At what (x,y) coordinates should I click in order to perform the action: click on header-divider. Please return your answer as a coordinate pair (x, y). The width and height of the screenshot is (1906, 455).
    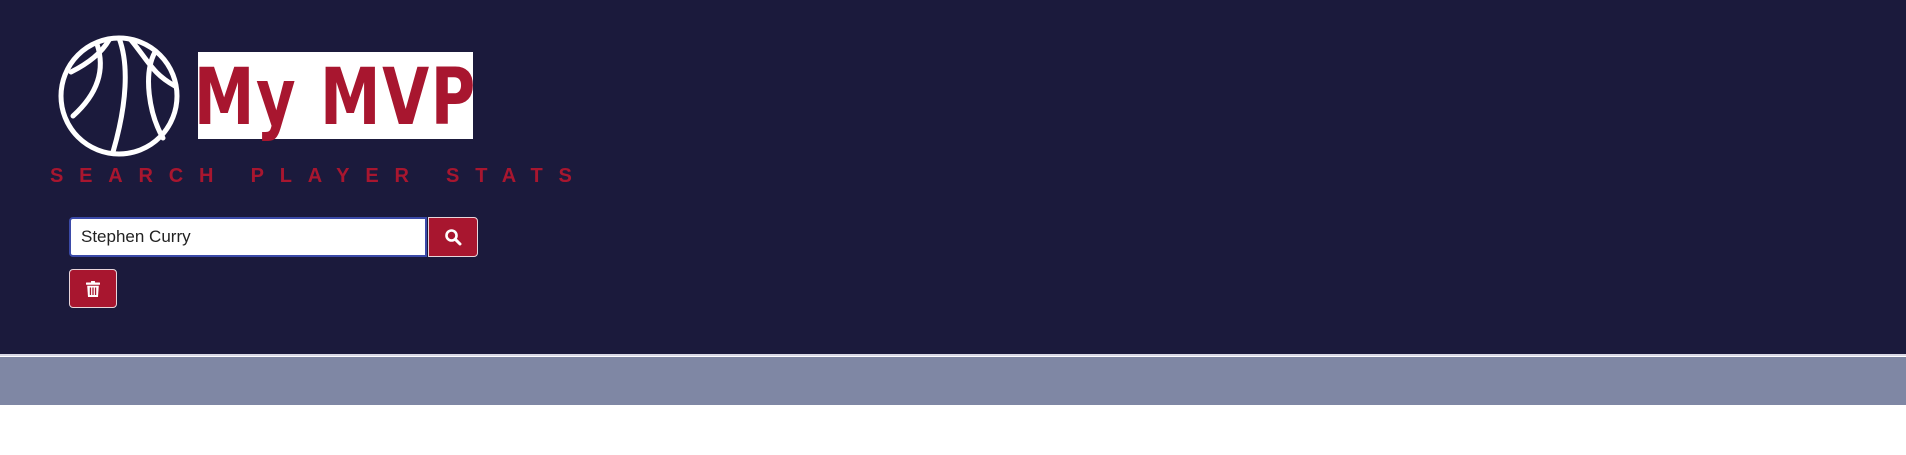
    Looking at the image, I should click on (953, 355).